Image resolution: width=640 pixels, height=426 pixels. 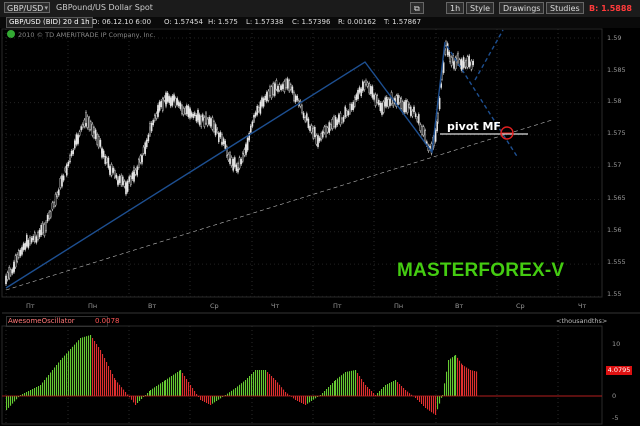 What do you see at coordinates (582, 321) in the screenshot?
I see `indicator-units: <thousandths>` at bounding box center [582, 321].